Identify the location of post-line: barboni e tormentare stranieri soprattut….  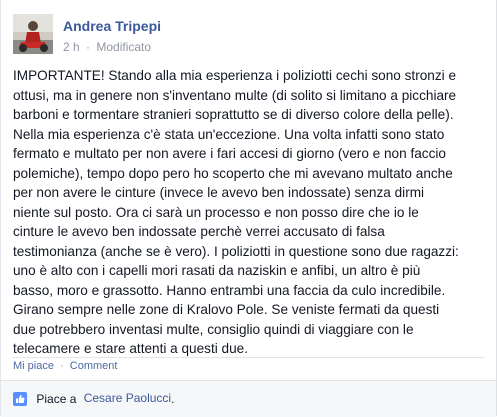
(233, 114).